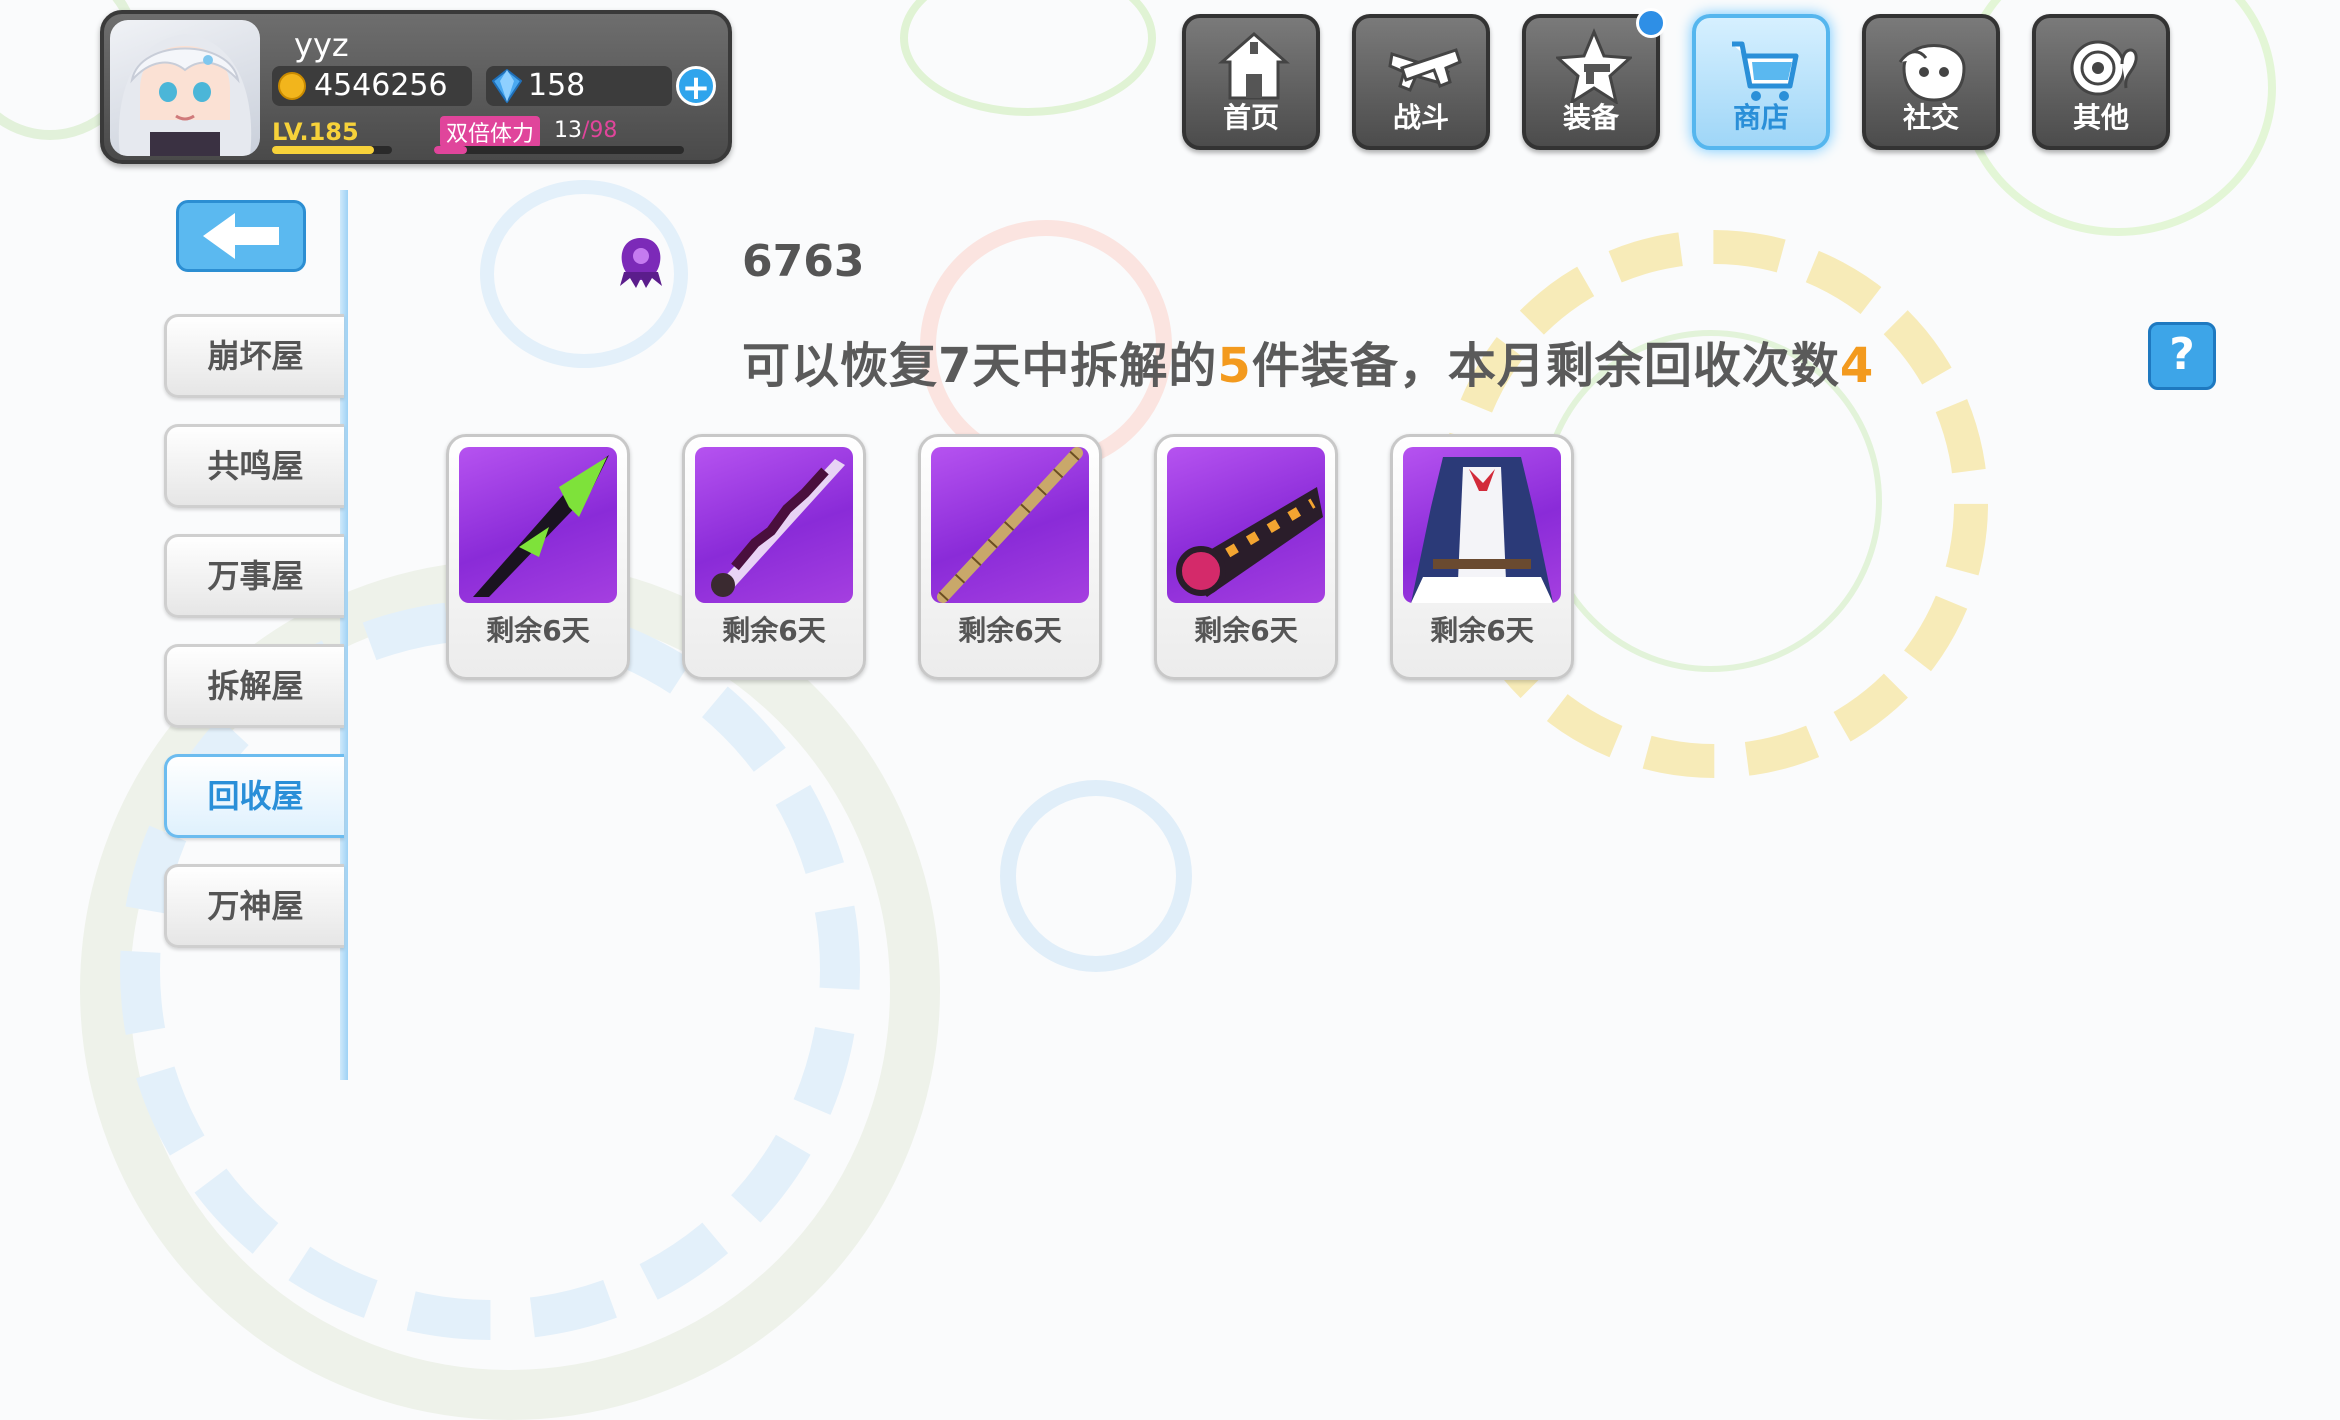 This screenshot has width=2340, height=1420. I want to click on sidebar-item-label: 拆解屋, so click(255, 686).